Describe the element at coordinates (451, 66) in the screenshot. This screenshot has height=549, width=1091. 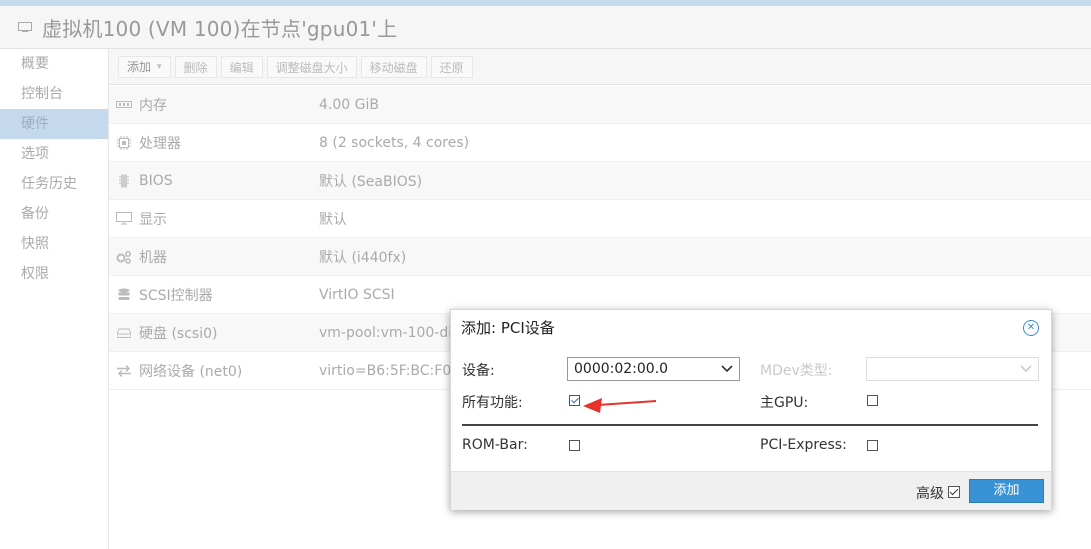
I see `revert-button: 还原` at that location.